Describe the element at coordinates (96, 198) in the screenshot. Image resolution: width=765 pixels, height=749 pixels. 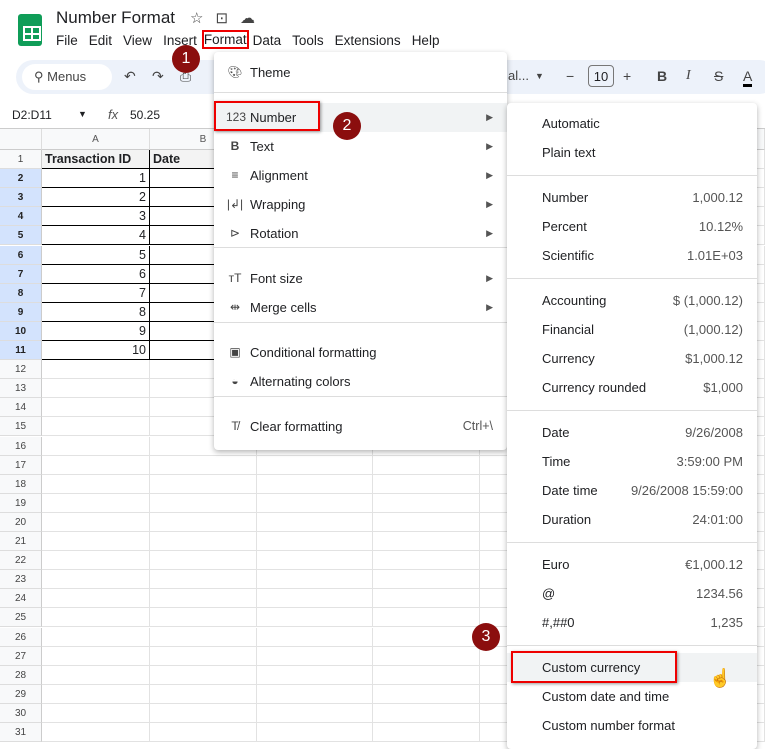
I see `cell: 2` at that location.